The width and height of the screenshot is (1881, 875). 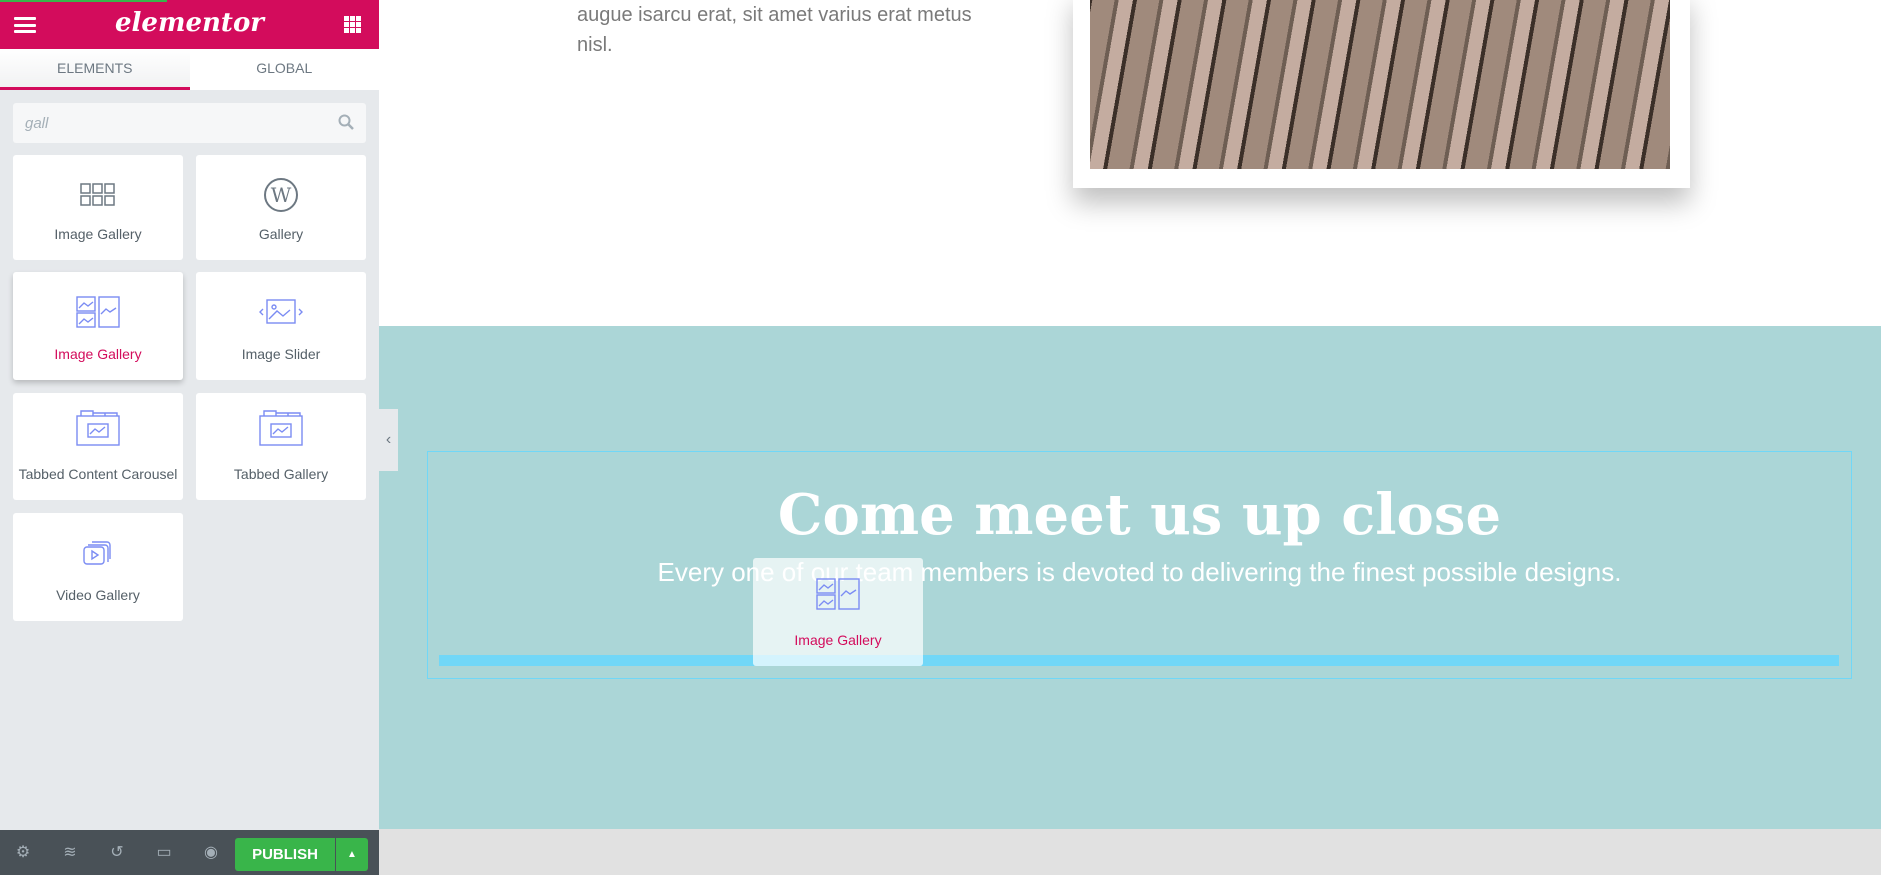 I want to click on tab-elements: ELEMENTS, so click(x=95, y=69).